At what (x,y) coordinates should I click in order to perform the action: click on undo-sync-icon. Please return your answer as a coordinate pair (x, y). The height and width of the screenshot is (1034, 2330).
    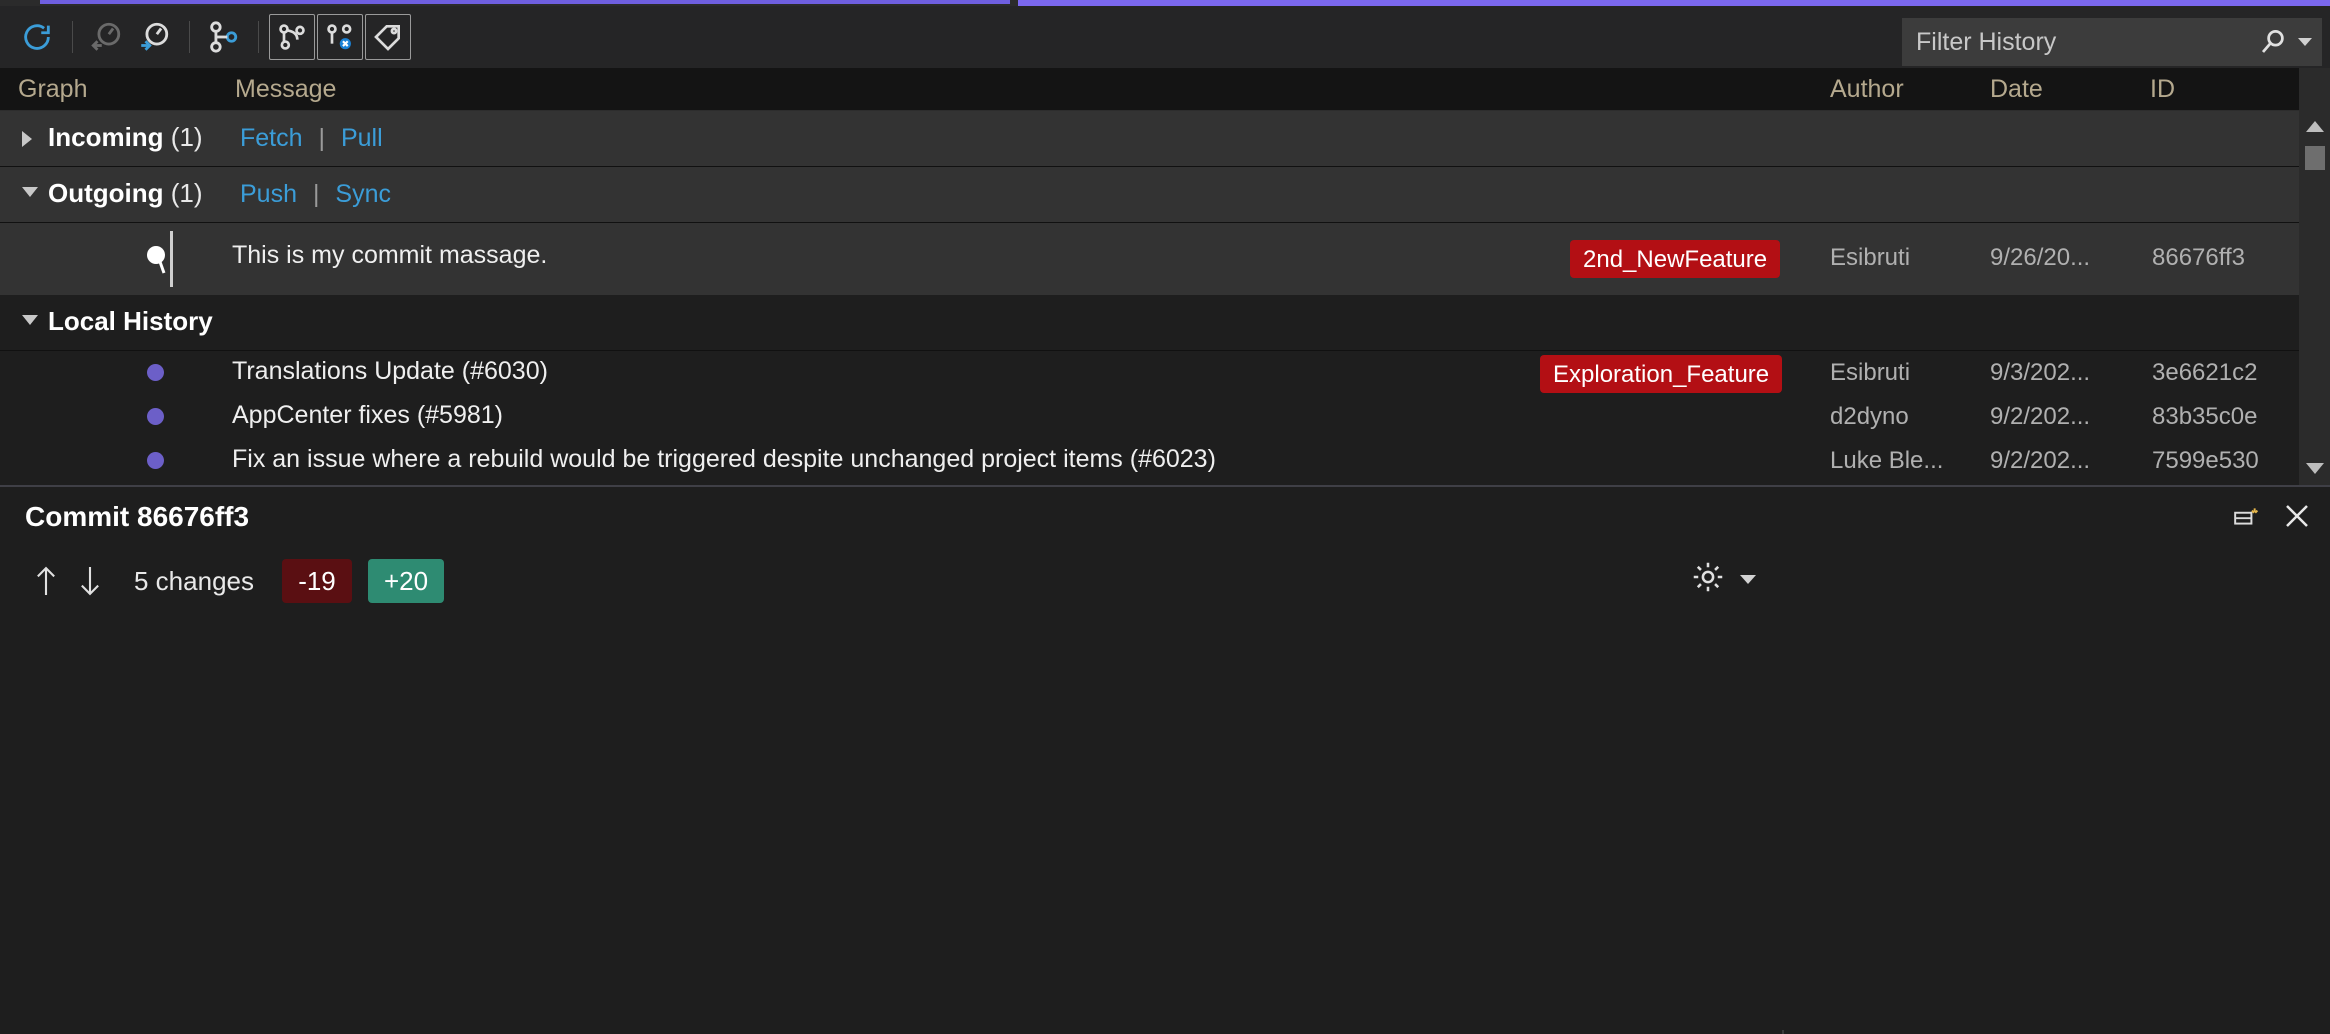
    Looking at the image, I should click on (106, 37).